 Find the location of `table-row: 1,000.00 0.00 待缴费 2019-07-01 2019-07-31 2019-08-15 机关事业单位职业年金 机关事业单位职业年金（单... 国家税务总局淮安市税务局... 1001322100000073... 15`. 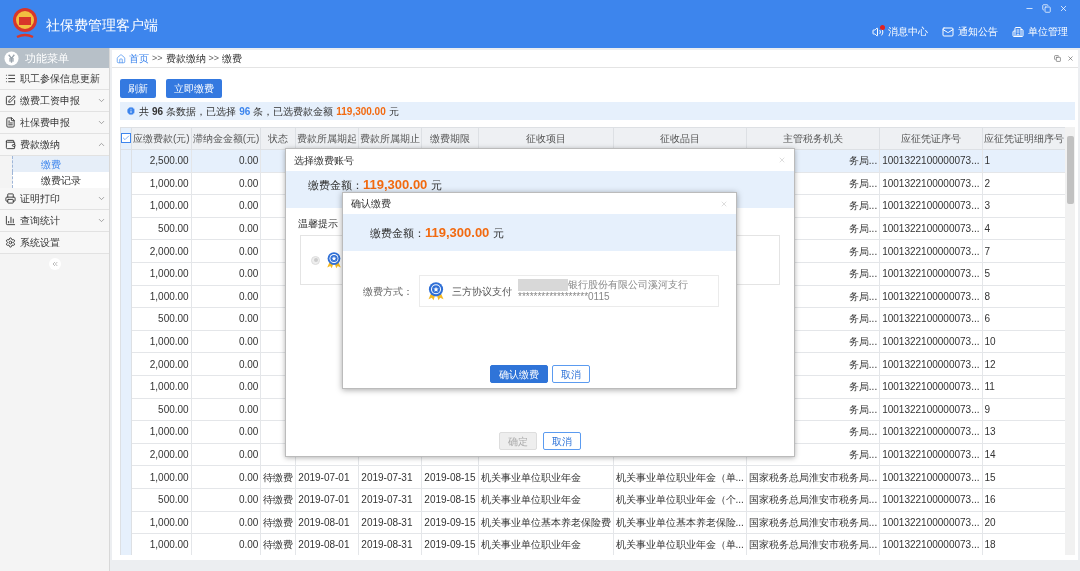

table-row: 1,000.00 0.00 待缴费 2019-07-01 2019-07-31 2019-08-15 机关事业单位职业年金 机关事业单位职业年金（单... 国家税务总局淮安市税务局... 1001322100000073... 15 is located at coordinates (592, 477).